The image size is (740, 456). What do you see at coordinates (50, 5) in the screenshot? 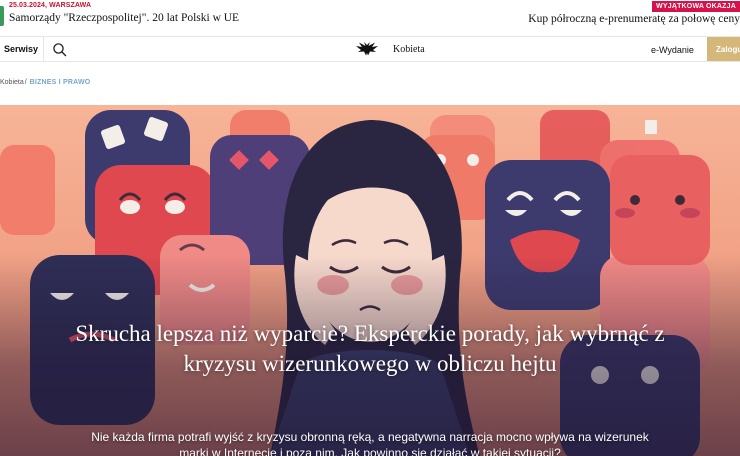
I see `promo-date: 25.03.2024, WARSZAWA` at bounding box center [50, 5].